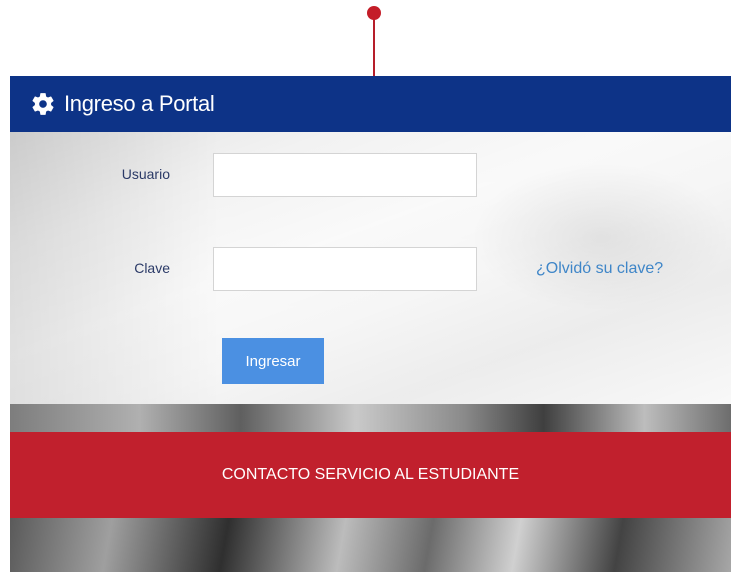 The height and width of the screenshot is (572, 731). What do you see at coordinates (273, 361) in the screenshot?
I see `login-button: Ingresar` at bounding box center [273, 361].